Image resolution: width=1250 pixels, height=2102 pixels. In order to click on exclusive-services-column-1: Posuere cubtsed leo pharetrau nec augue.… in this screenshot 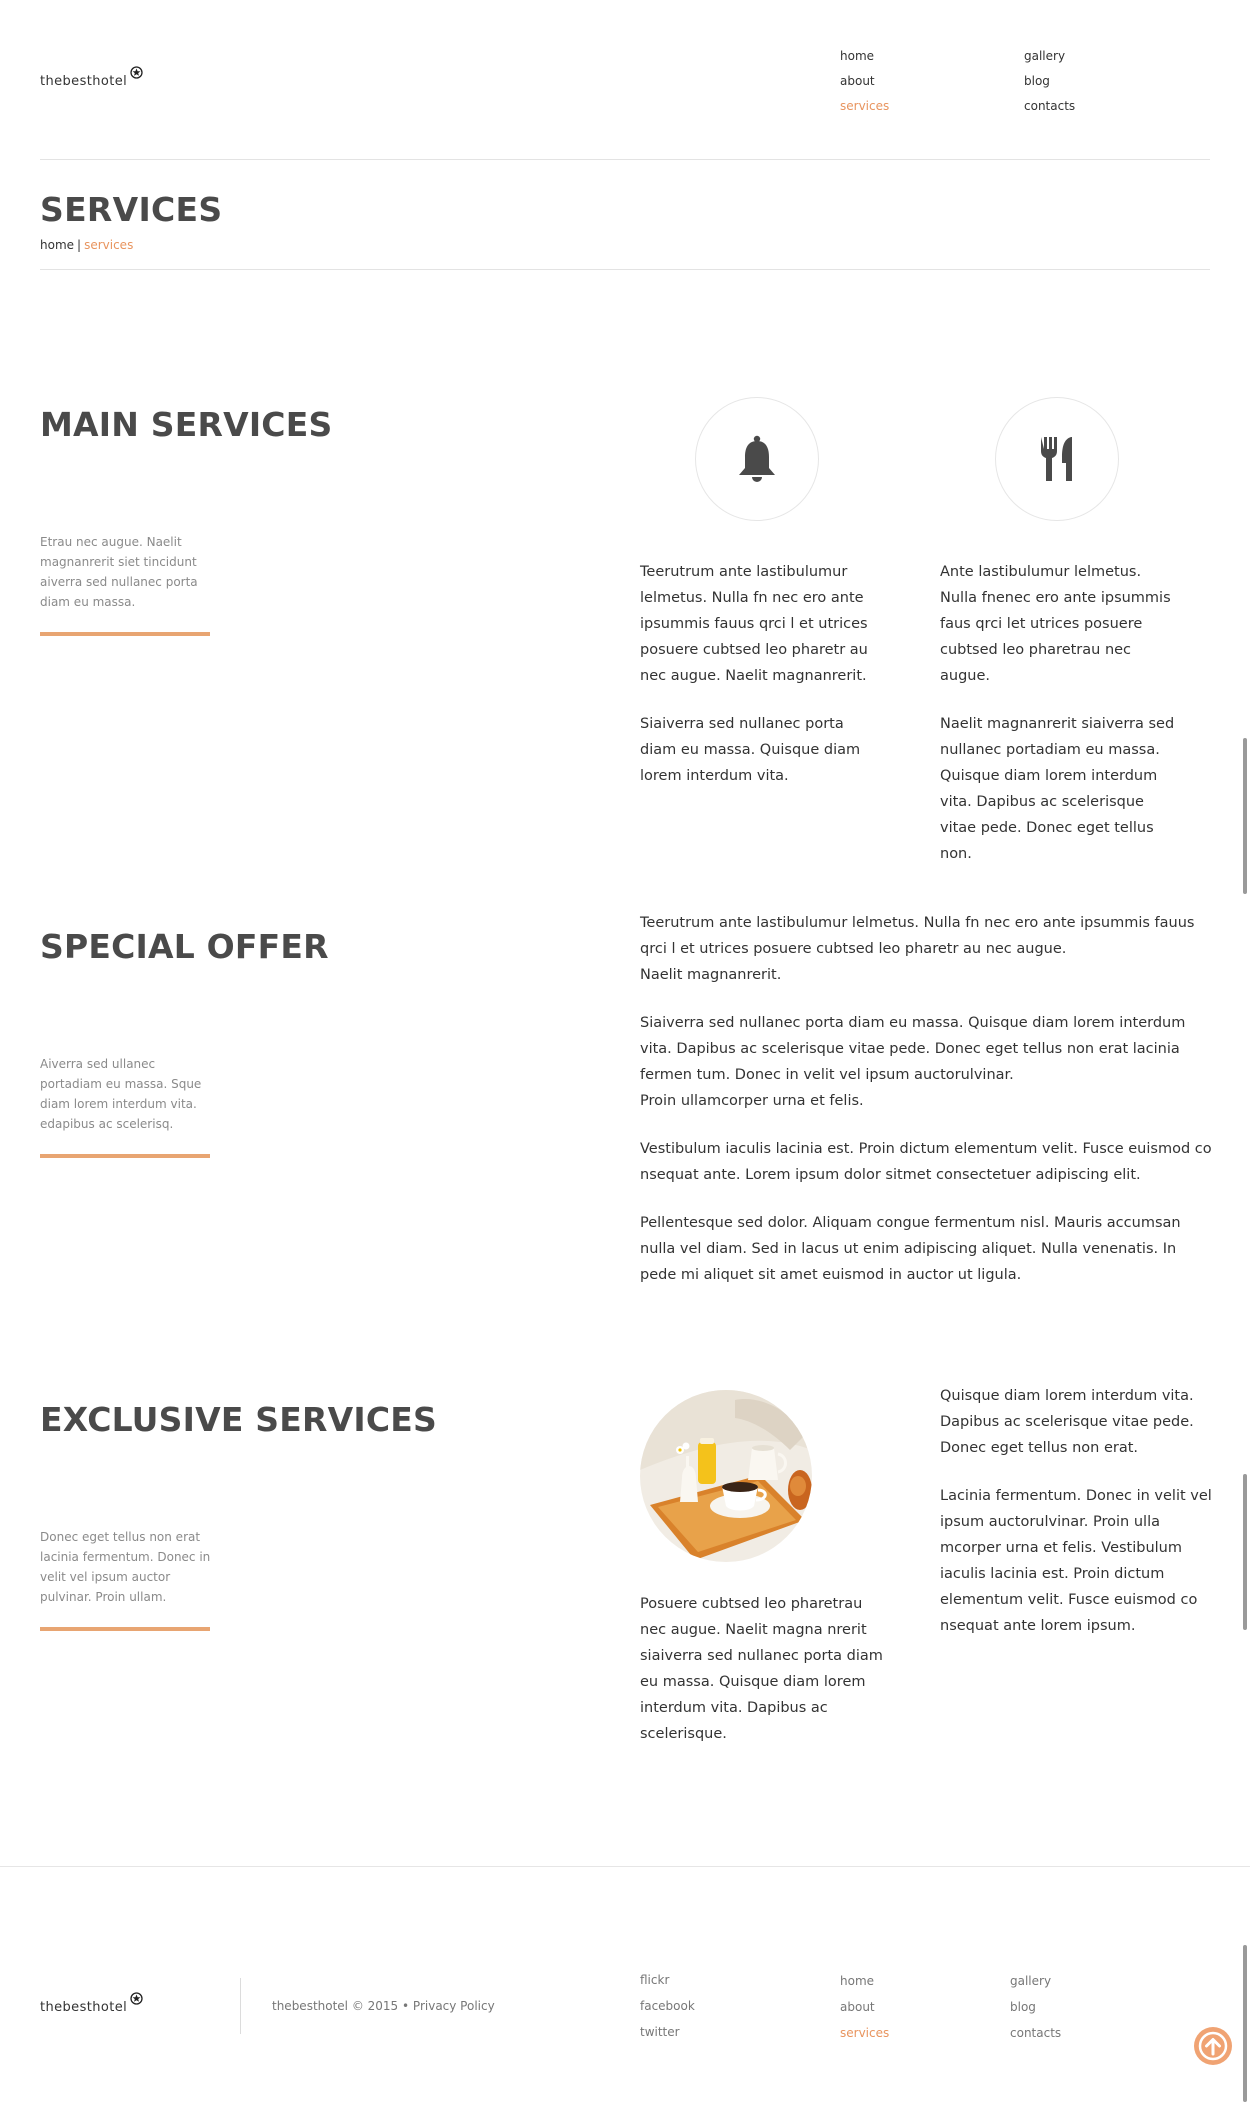, I will do `click(765, 1669)`.